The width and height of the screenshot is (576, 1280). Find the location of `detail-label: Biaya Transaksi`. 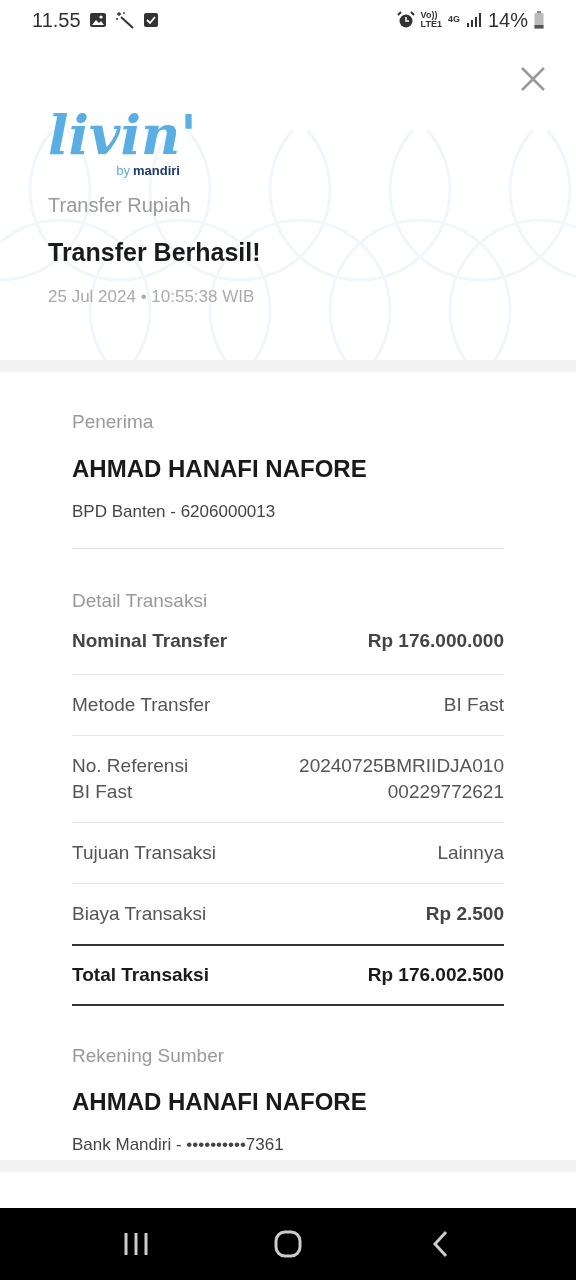

detail-label: Biaya Transaksi is located at coordinates (139, 913).